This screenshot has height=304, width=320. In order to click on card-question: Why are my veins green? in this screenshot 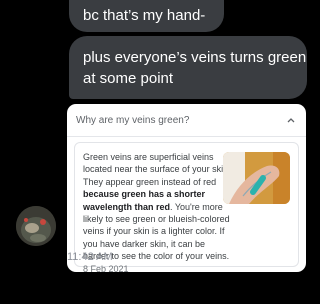, I will do `click(133, 120)`.